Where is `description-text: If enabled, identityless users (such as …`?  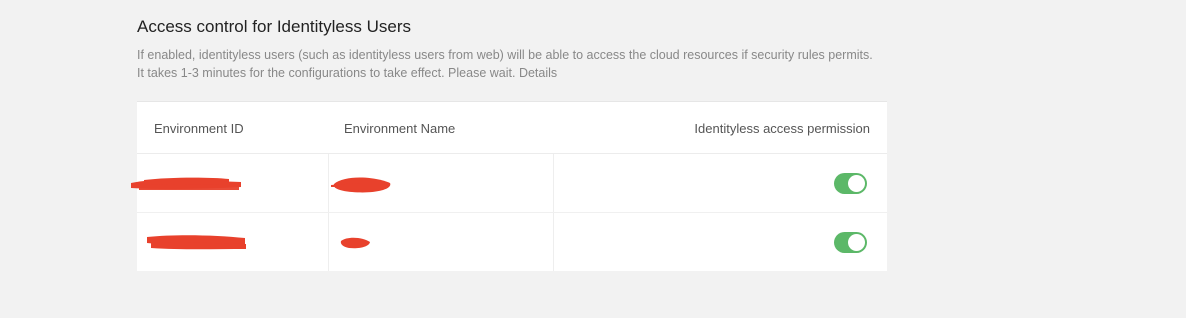 description-text: If enabled, identityless users (such as … is located at coordinates (505, 64).